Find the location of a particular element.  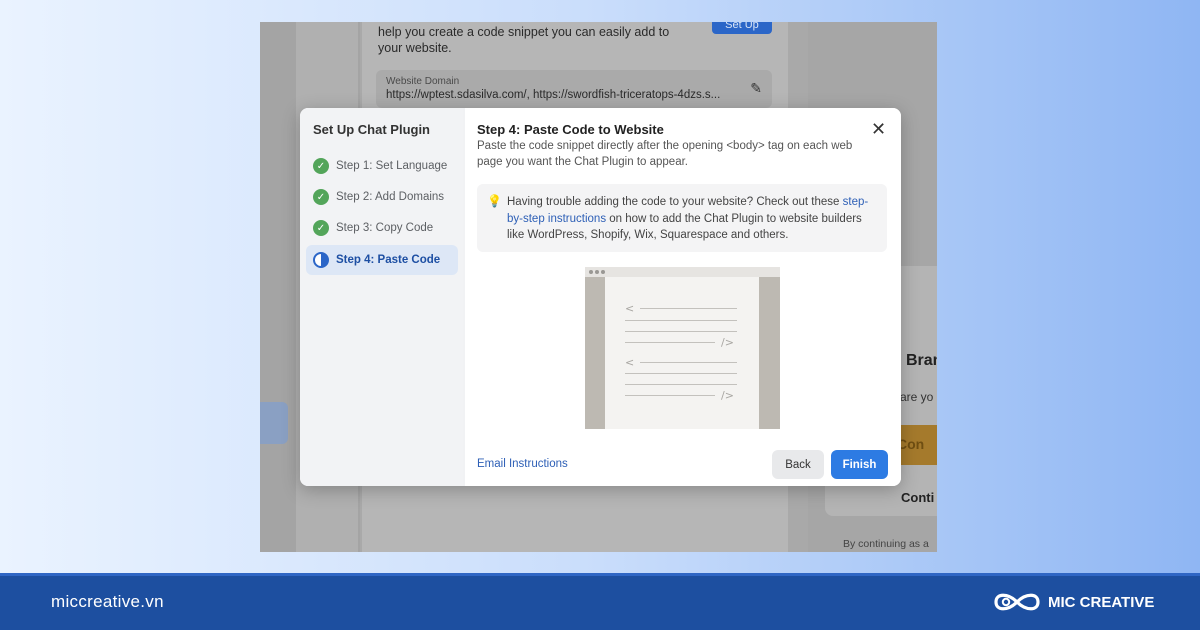

step-label: Step 1: Set Language is located at coordinates (392, 166).